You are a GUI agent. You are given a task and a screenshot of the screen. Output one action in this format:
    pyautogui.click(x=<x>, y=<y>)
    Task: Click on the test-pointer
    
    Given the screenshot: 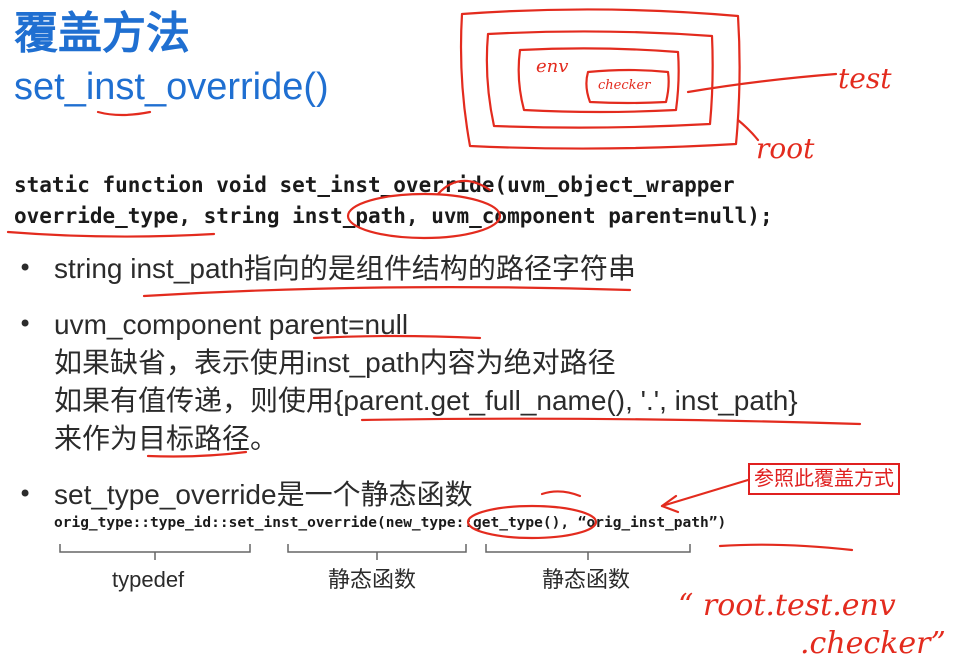 What is the action you would take?
    pyautogui.click(x=762, y=83)
    